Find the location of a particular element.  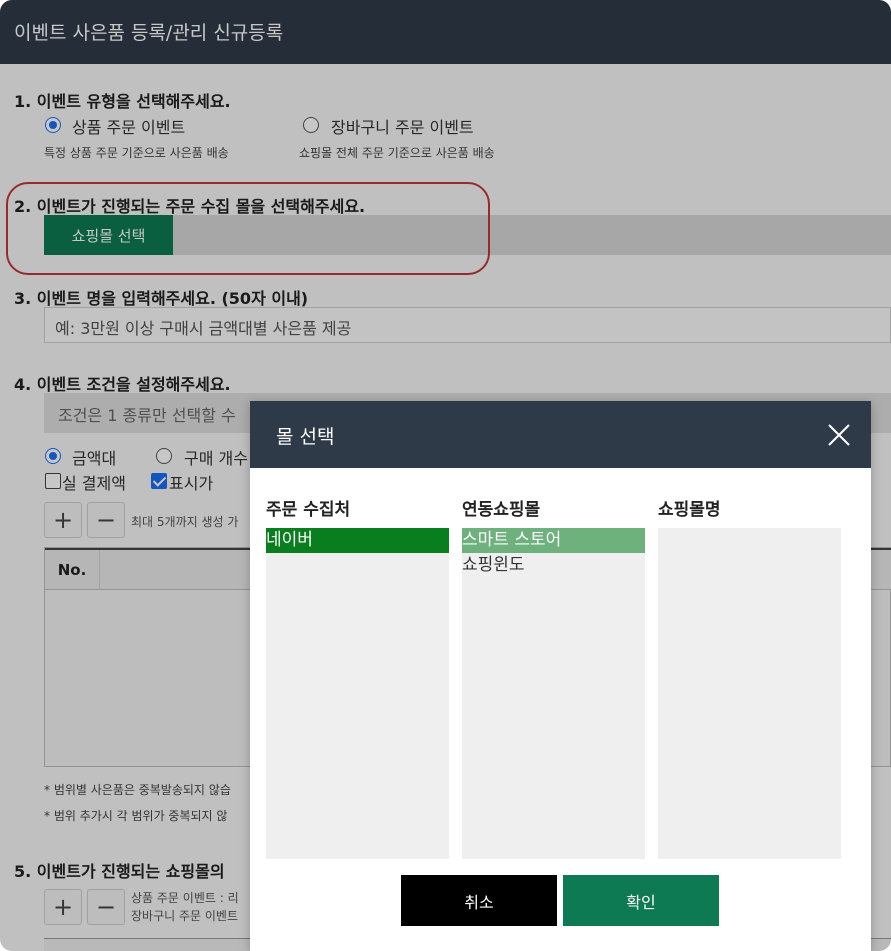

confirm-button: 확인 is located at coordinates (641, 900).